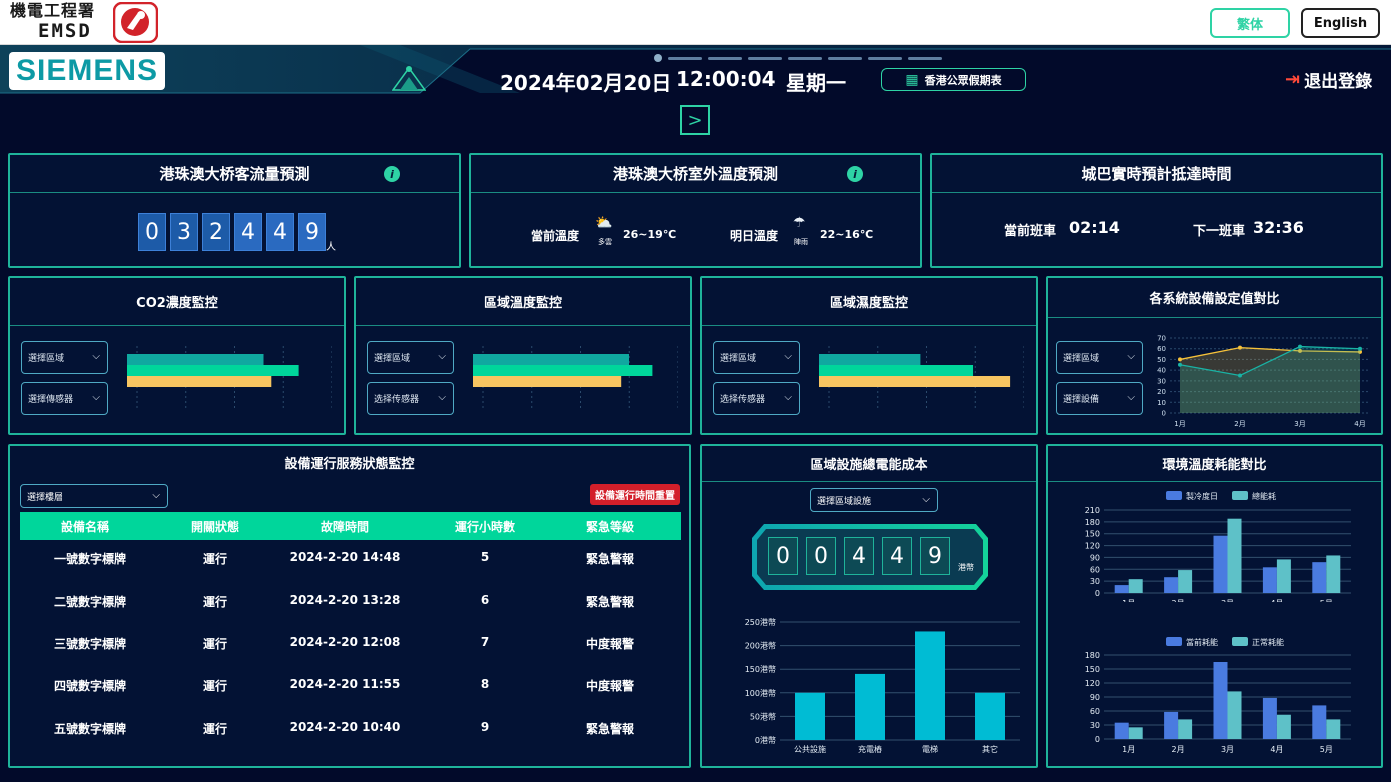  Describe the element at coordinates (754, 236) in the screenshot. I see `tomorrow-temp-label: 明日溫度` at that location.